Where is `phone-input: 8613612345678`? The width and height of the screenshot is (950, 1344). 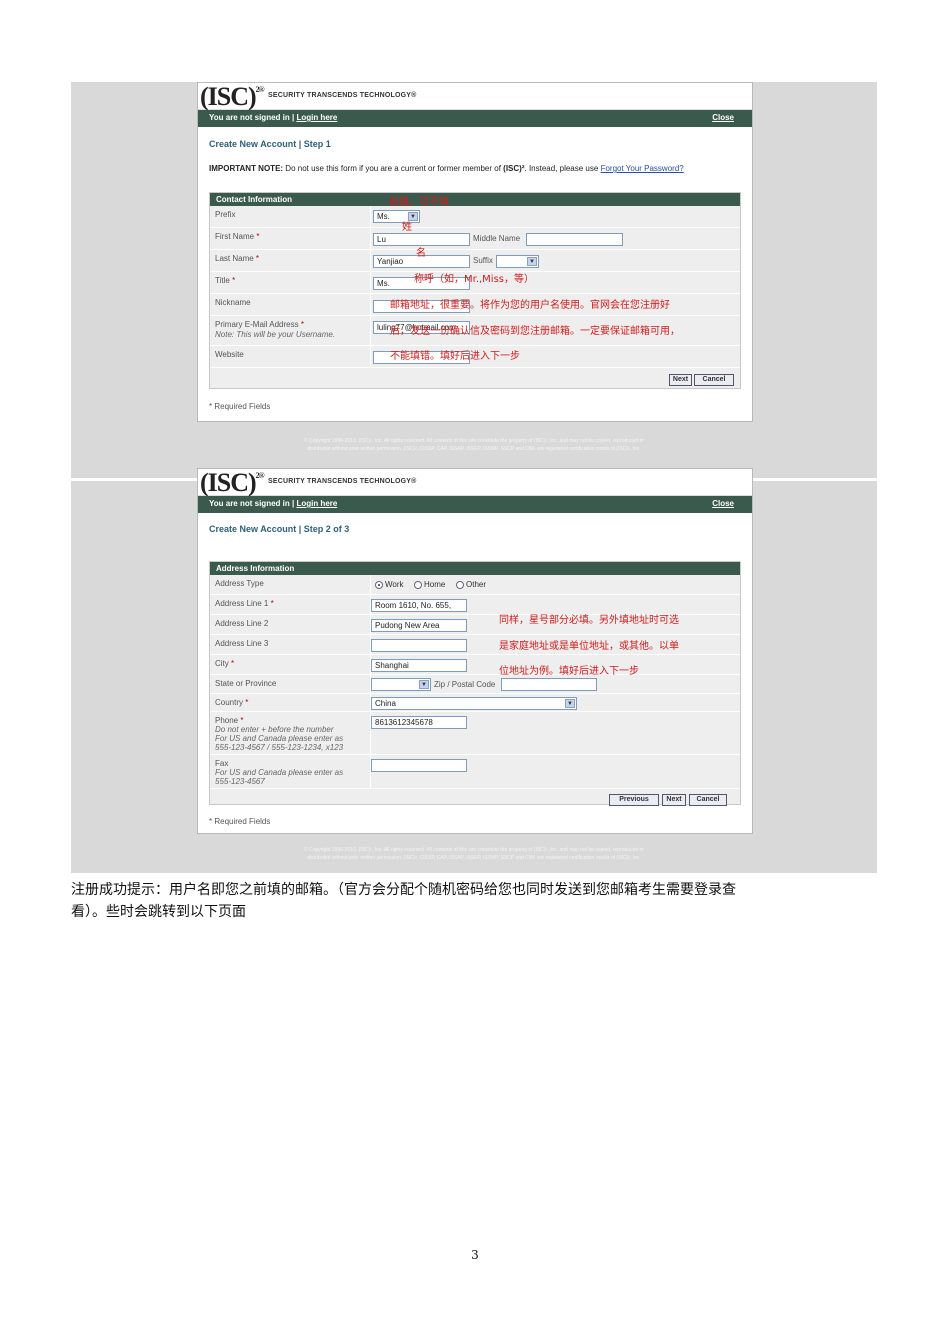
phone-input: 8613612345678 is located at coordinates (419, 722).